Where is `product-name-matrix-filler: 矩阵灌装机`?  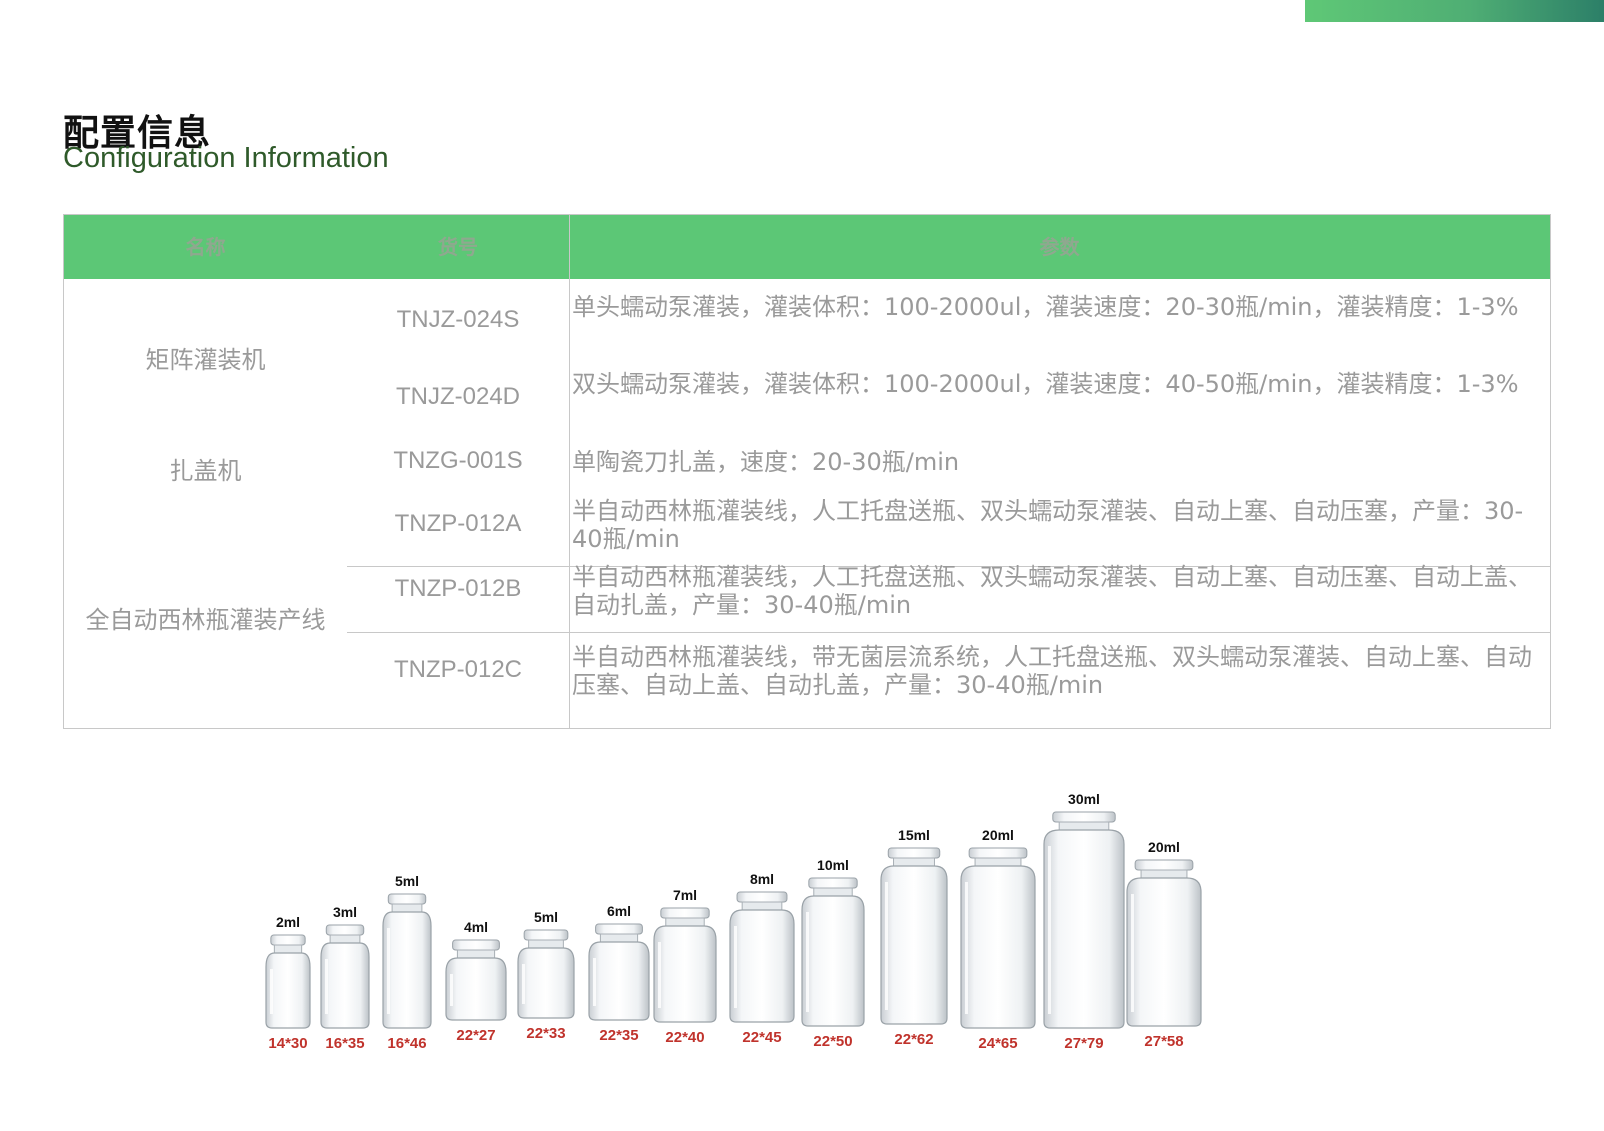
product-name-matrix-filler: 矩阵灌装机 is located at coordinates (205, 360).